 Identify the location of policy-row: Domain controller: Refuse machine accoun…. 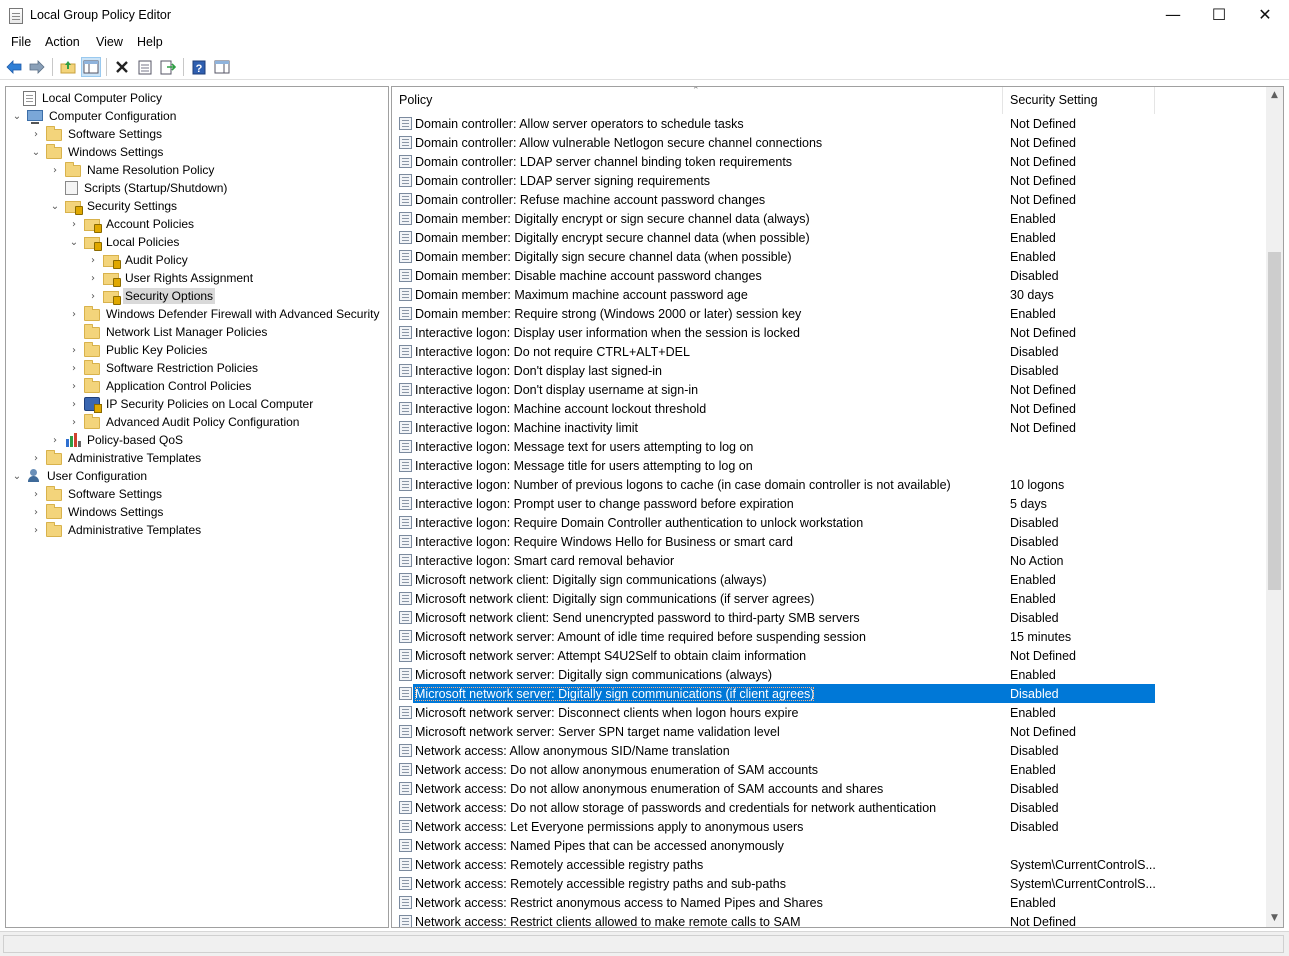
(773, 199).